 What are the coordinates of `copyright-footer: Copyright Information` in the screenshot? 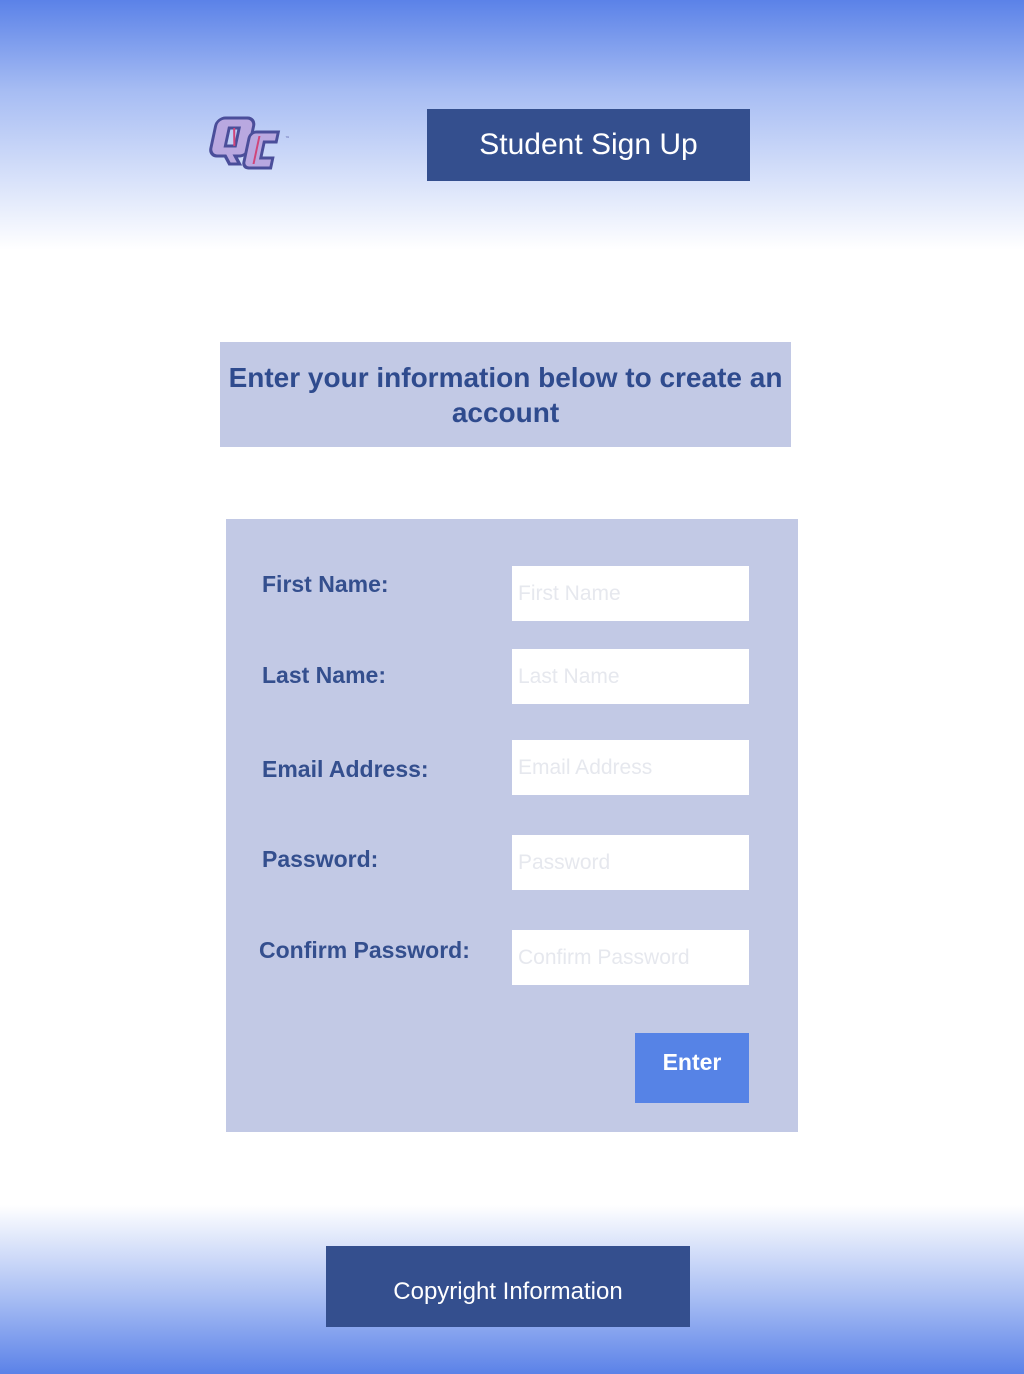 It's located at (508, 1286).